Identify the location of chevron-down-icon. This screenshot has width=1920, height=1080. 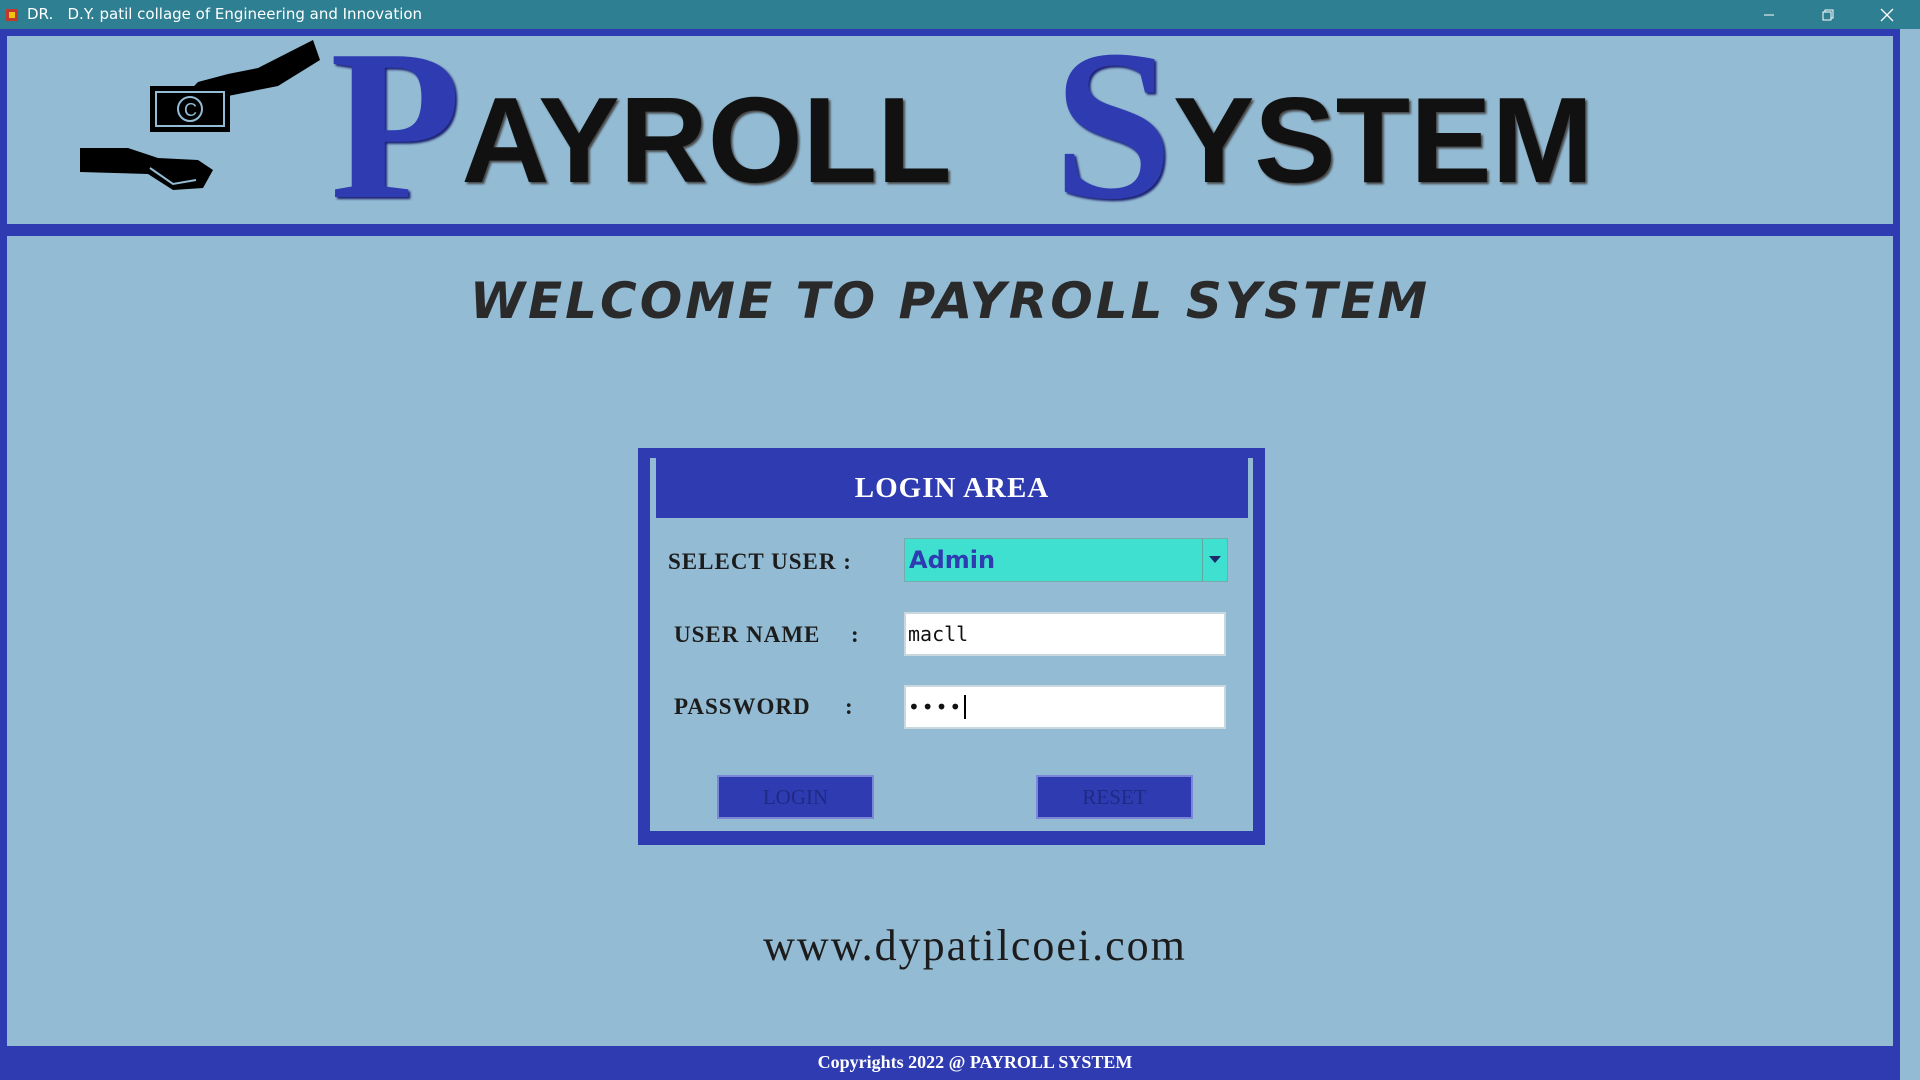
(1215, 559).